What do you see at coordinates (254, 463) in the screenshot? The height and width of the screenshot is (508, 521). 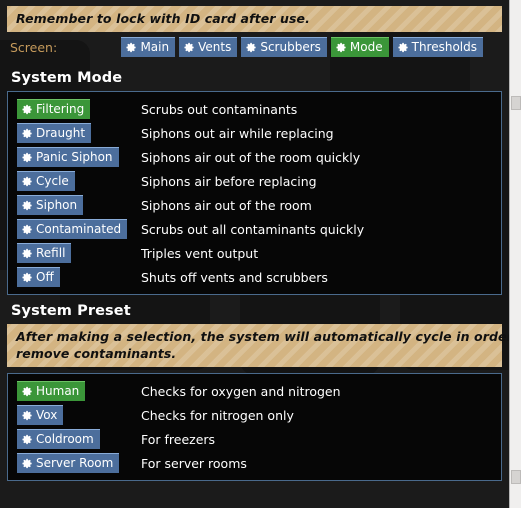 I see `system-preset-row: Server Room For server rooms` at bounding box center [254, 463].